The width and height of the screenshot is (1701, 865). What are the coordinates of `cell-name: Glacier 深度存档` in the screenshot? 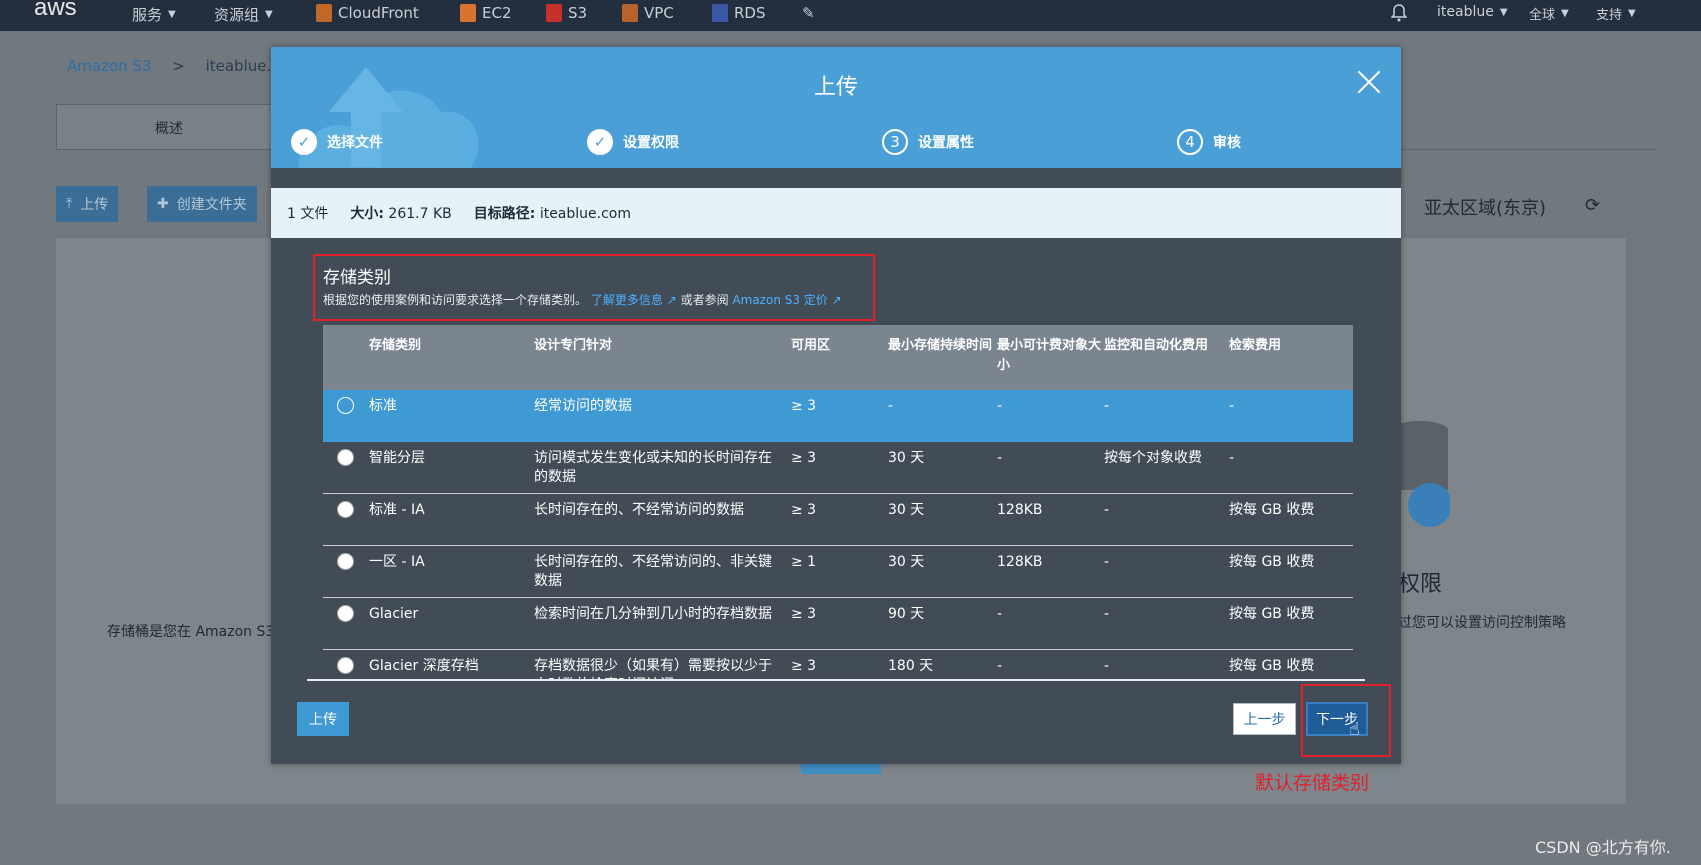 It's located at (424, 666).